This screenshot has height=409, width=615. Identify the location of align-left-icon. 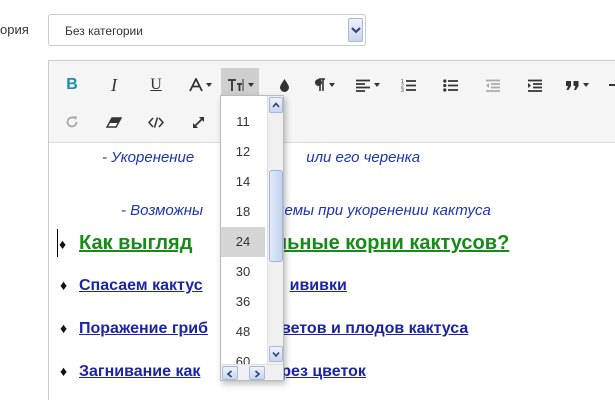
(362, 85).